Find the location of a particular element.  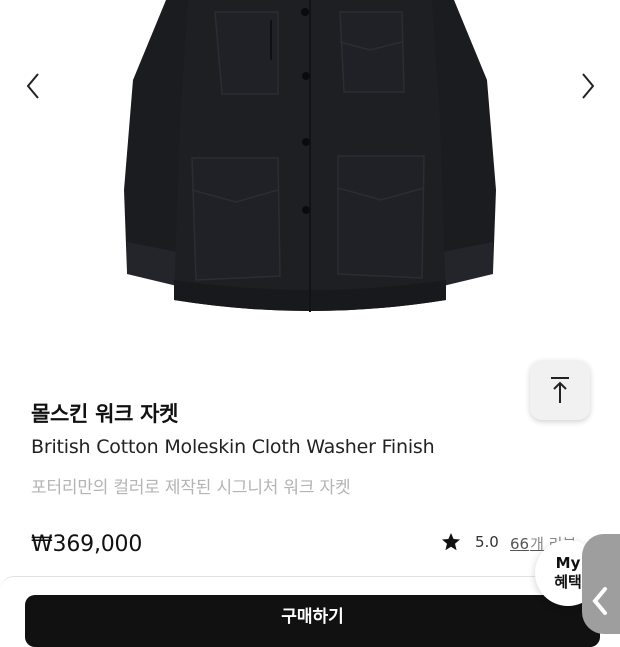

gallery-next-button is located at coordinates (588, 86).